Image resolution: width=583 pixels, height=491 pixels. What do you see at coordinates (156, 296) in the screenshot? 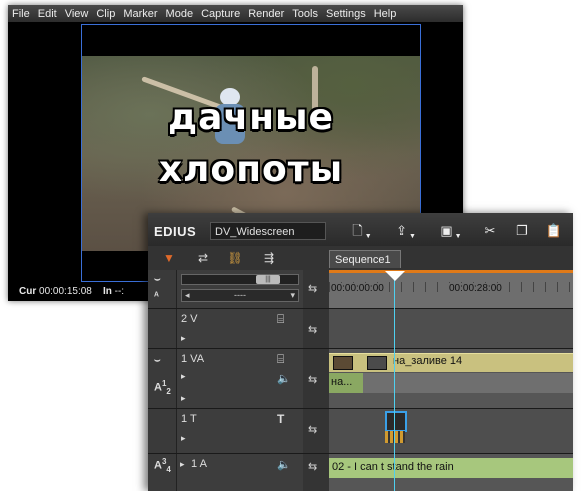
I see `audio-toggle-icon: ᴬ` at bounding box center [156, 296].